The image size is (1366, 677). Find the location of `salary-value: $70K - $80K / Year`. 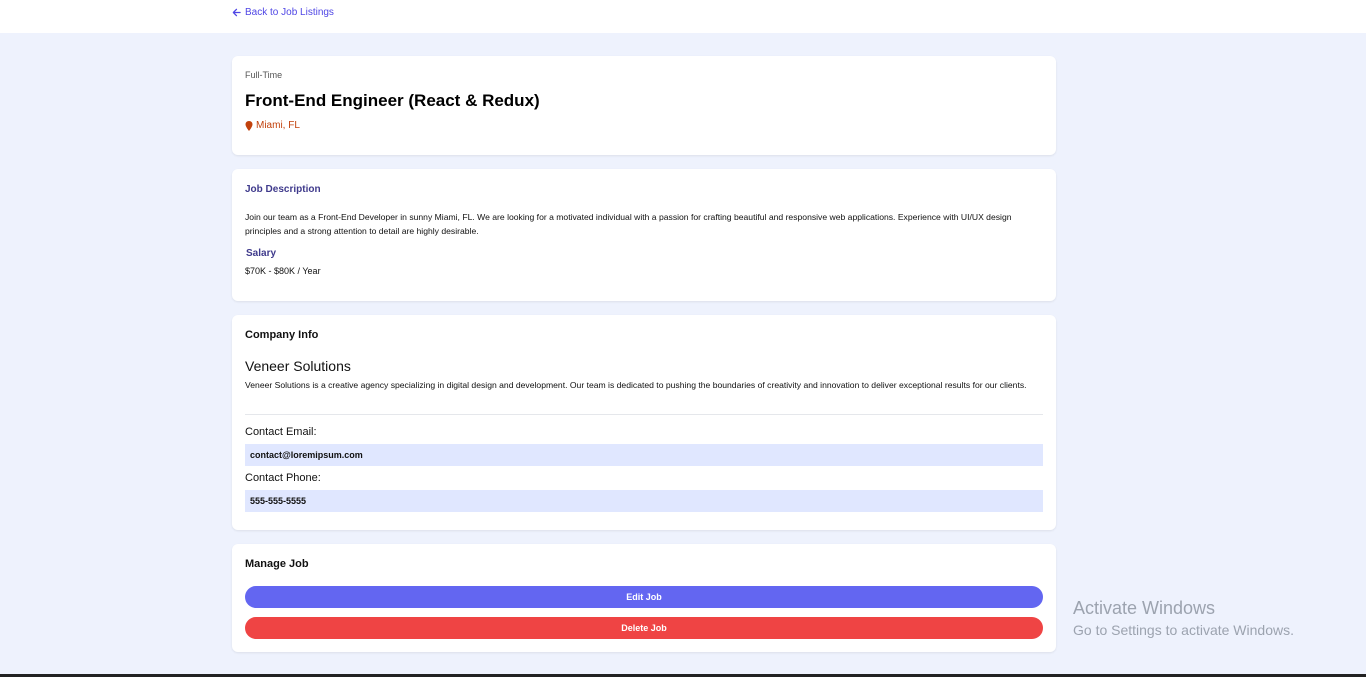

salary-value: $70K - $80K / Year is located at coordinates (283, 271).